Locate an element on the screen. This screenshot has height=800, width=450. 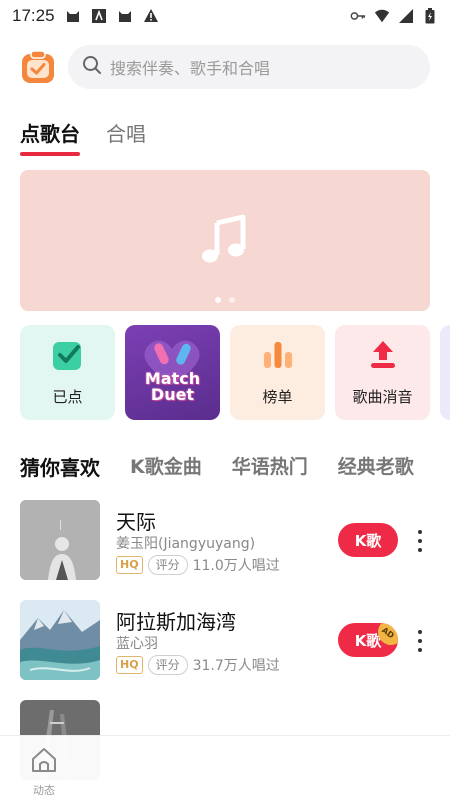
search-input: 搜索伴奏、歌手和合唱 is located at coordinates (249, 67).